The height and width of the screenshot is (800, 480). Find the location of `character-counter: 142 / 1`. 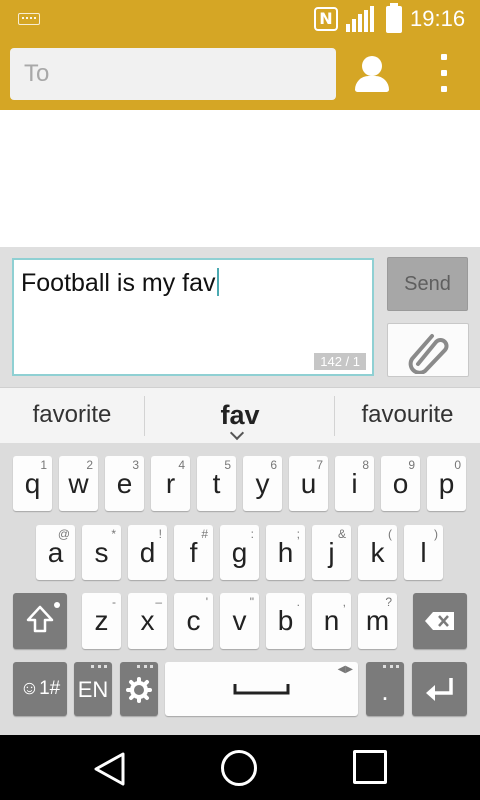

character-counter: 142 / 1 is located at coordinates (340, 361).